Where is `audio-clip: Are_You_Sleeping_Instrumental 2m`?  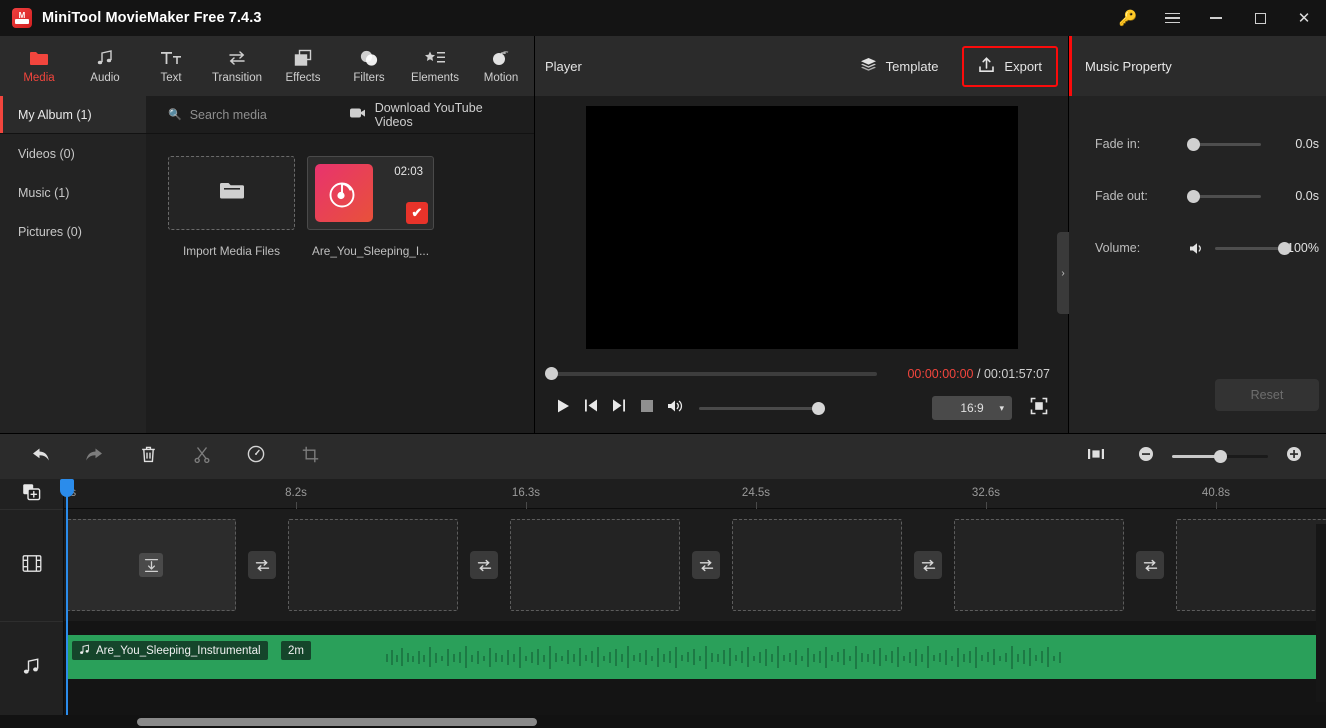 audio-clip: Are_You_Sleeping_Instrumental 2m is located at coordinates (696, 657).